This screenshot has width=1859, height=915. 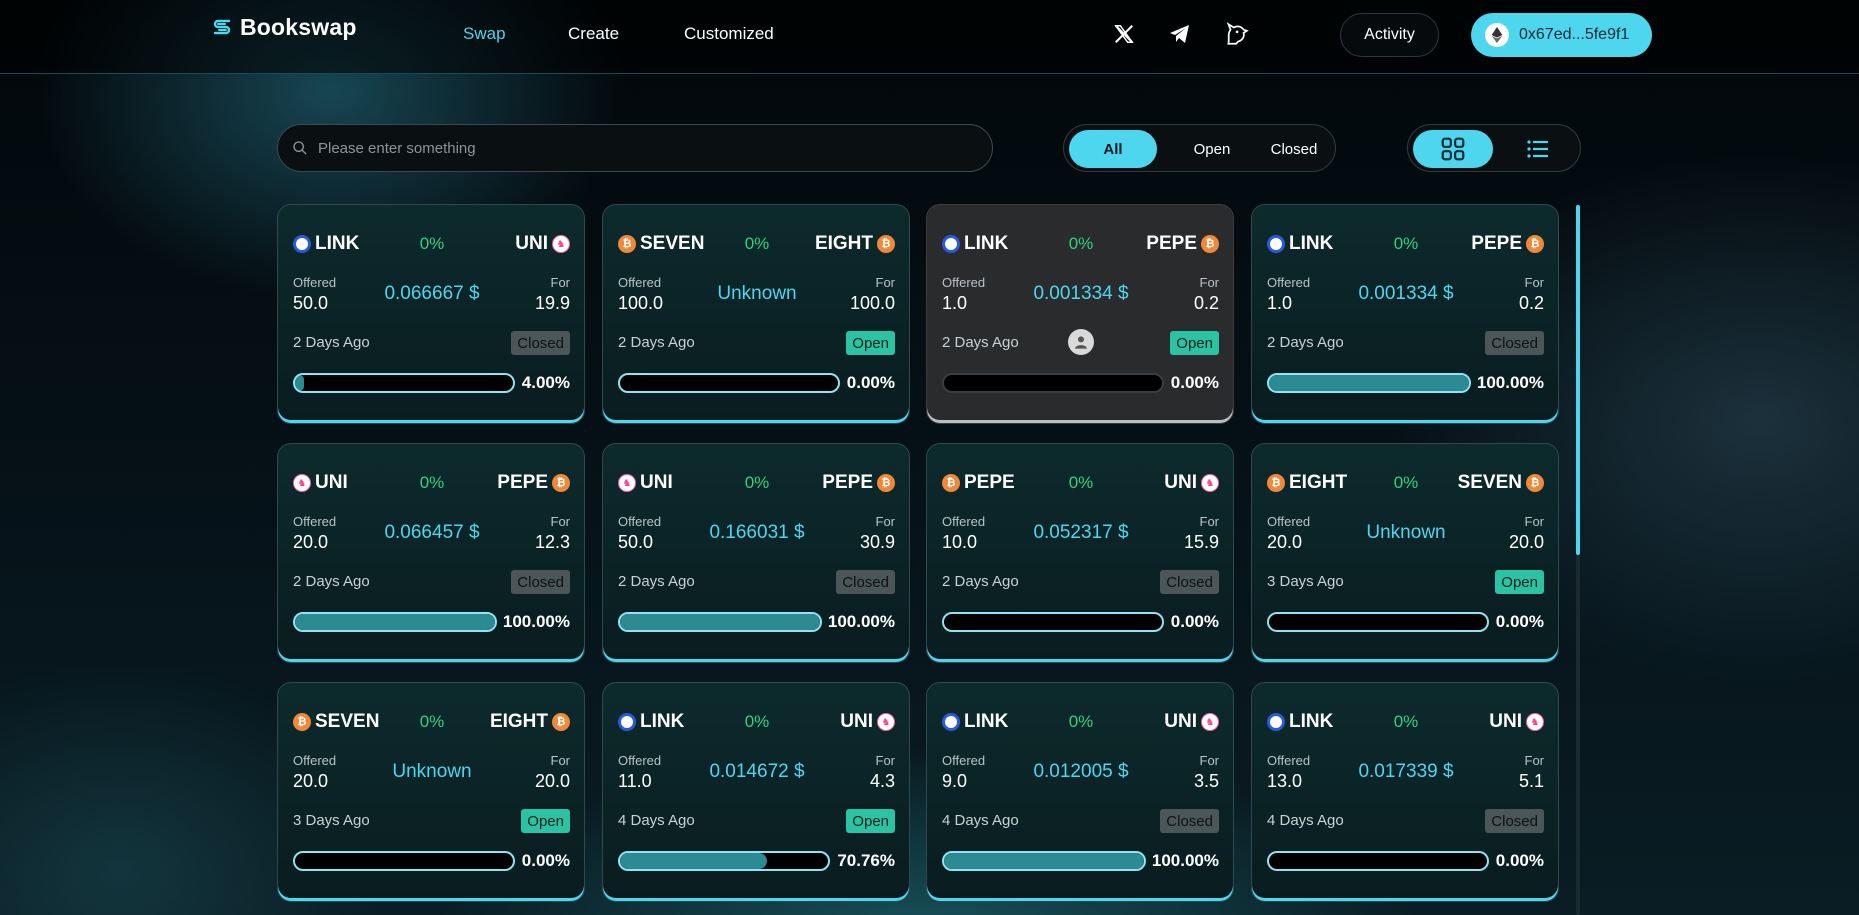 What do you see at coordinates (1389, 35) in the screenshot?
I see `activity-button: Activity` at bounding box center [1389, 35].